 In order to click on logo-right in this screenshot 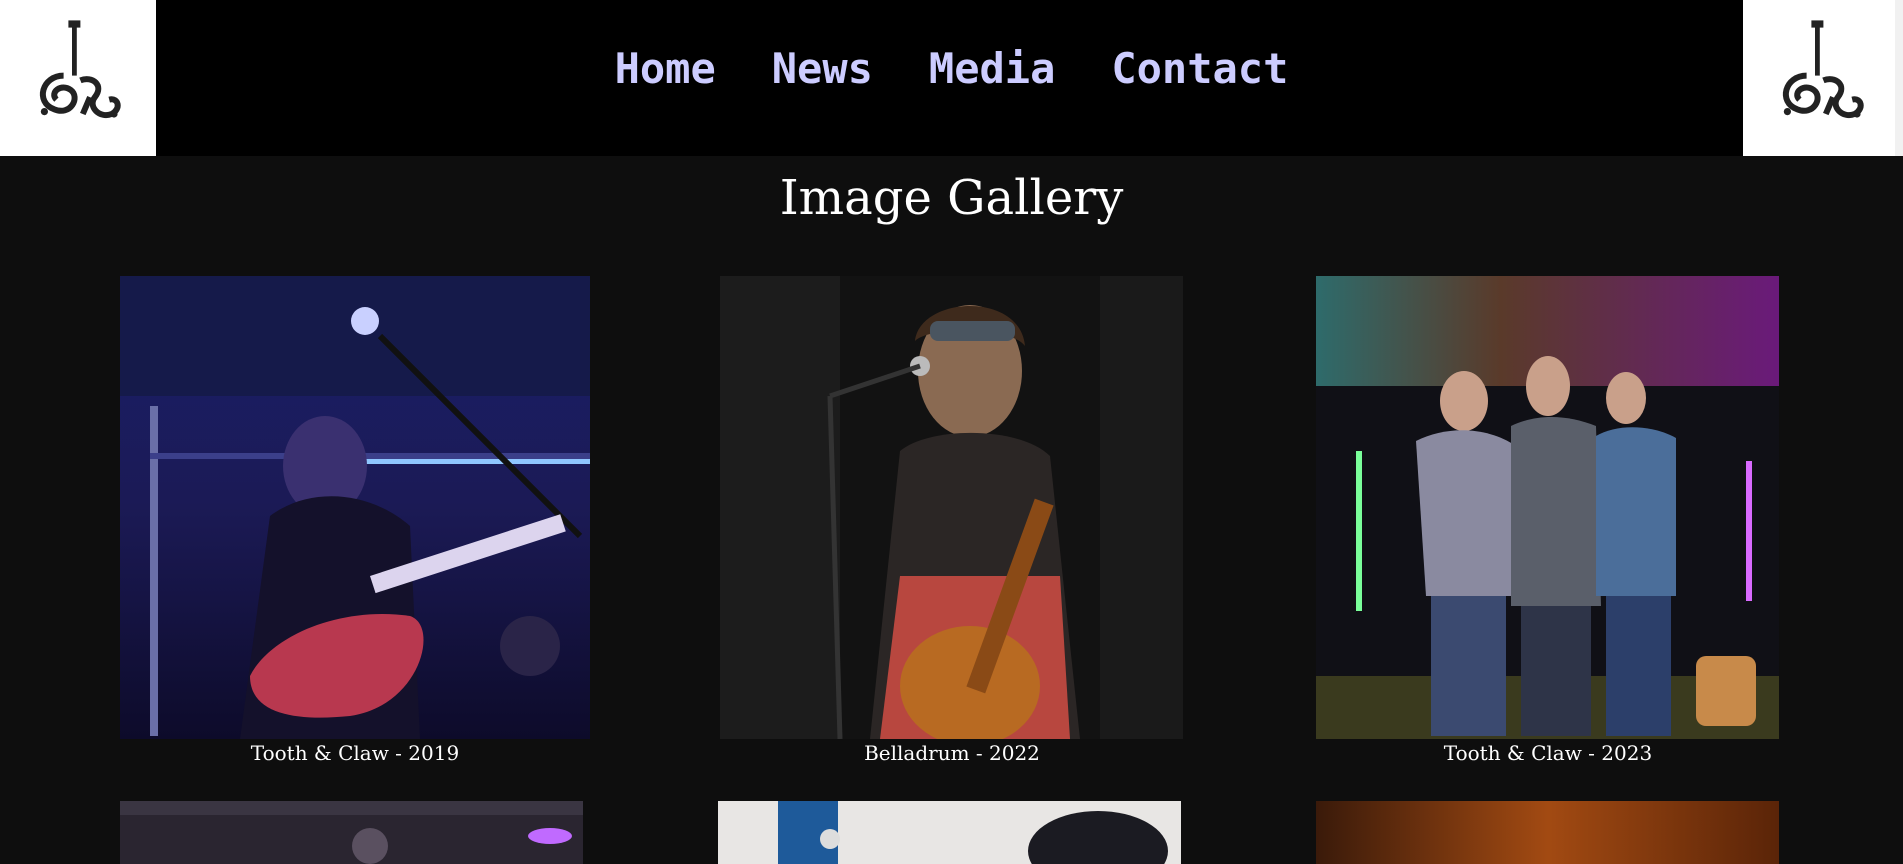, I will do `click(1821, 78)`.